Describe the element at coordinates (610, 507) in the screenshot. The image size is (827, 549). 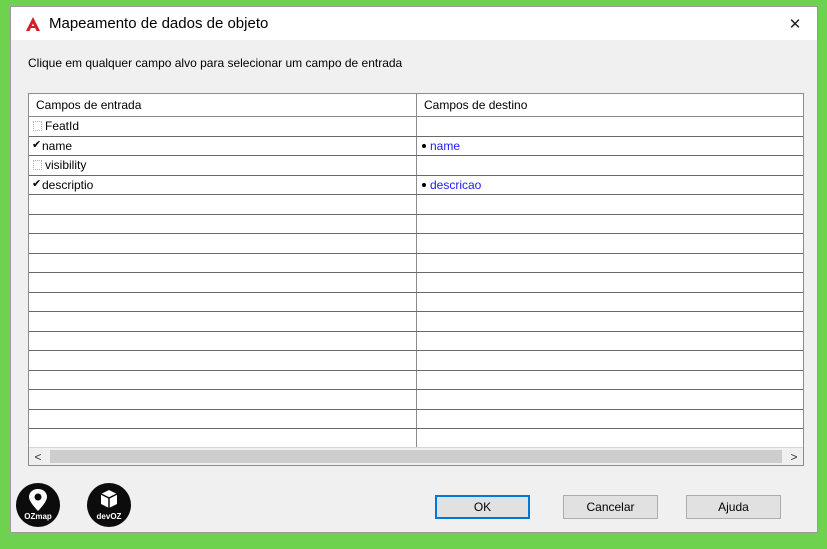
I see `cancel-button: Cancelar` at that location.